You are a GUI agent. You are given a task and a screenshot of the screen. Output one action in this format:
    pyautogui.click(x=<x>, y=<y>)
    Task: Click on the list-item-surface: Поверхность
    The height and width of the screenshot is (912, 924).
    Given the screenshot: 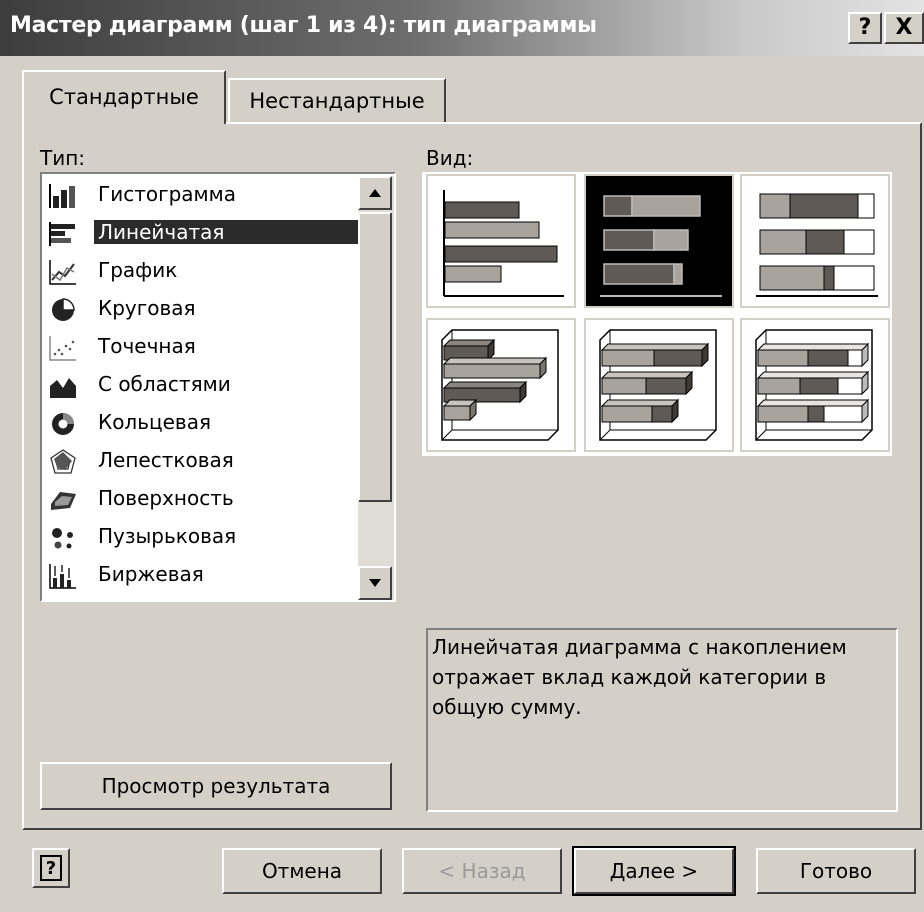 What is the action you would take?
    pyautogui.click(x=201, y=499)
    